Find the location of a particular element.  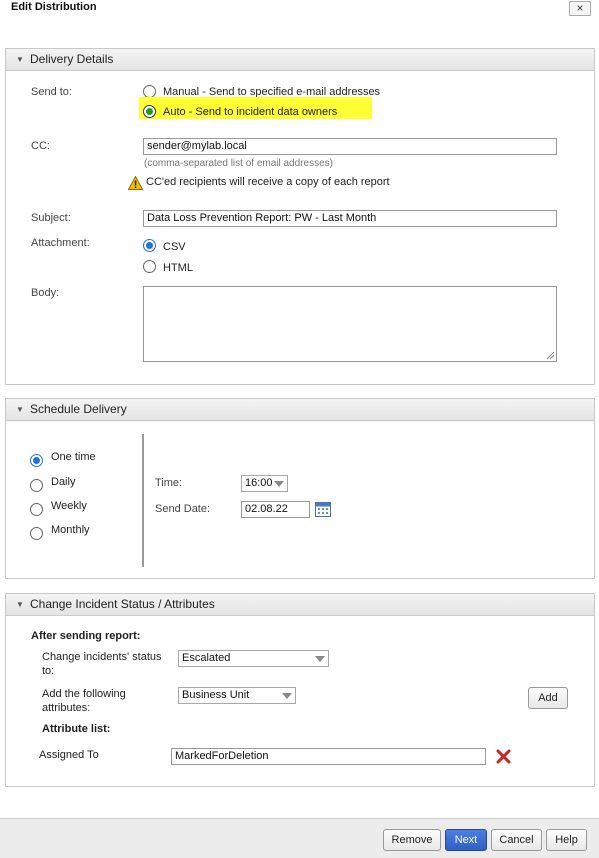

schedule-divider is located at coordinates (143, 500).